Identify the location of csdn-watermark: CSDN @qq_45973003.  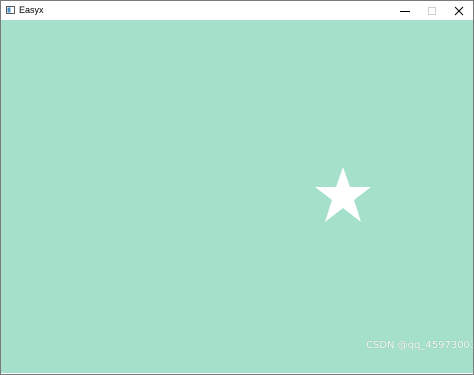
(420, 345).